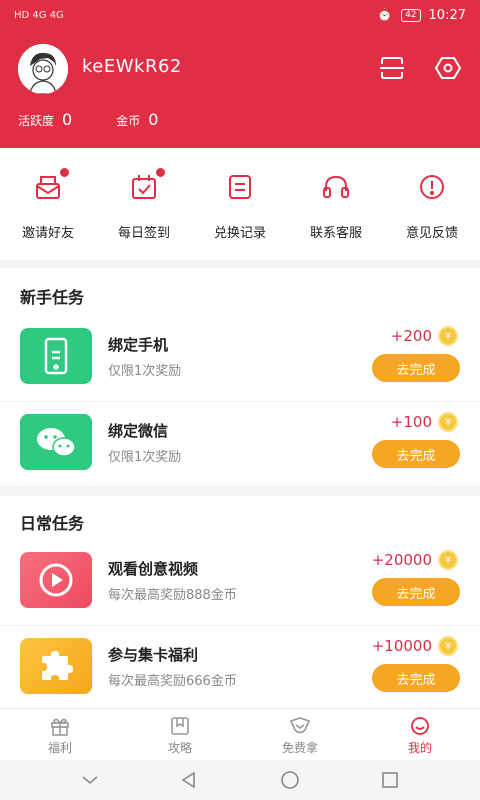  Describe the element at coordinates (240, 667) in the screenshot. I see `task-card-collect: 参与集卡福利 每次最高奖励666金币 +10000 ¥ 去完成` at that location.